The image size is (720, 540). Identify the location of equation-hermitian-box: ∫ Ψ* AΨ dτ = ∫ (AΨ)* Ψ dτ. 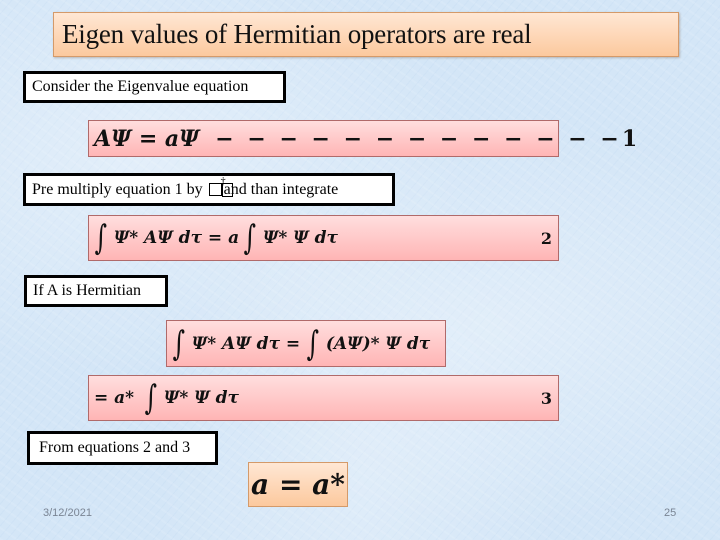
(306, 343).